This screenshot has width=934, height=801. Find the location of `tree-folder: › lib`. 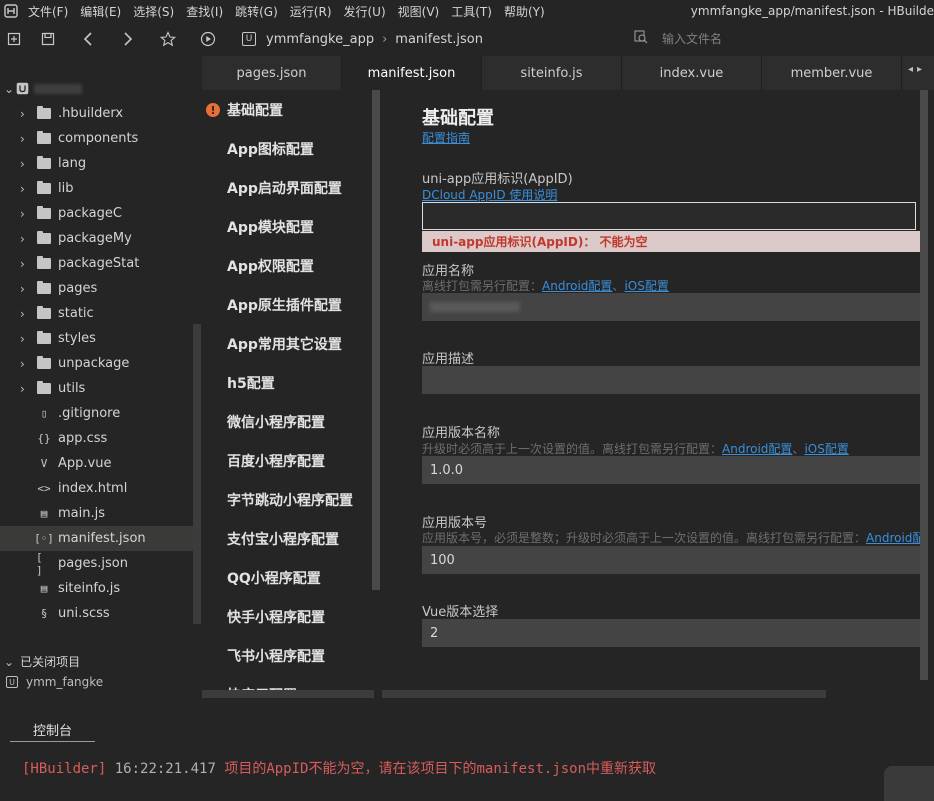

tree-folder: › lib is located at coordinates (96, 188).